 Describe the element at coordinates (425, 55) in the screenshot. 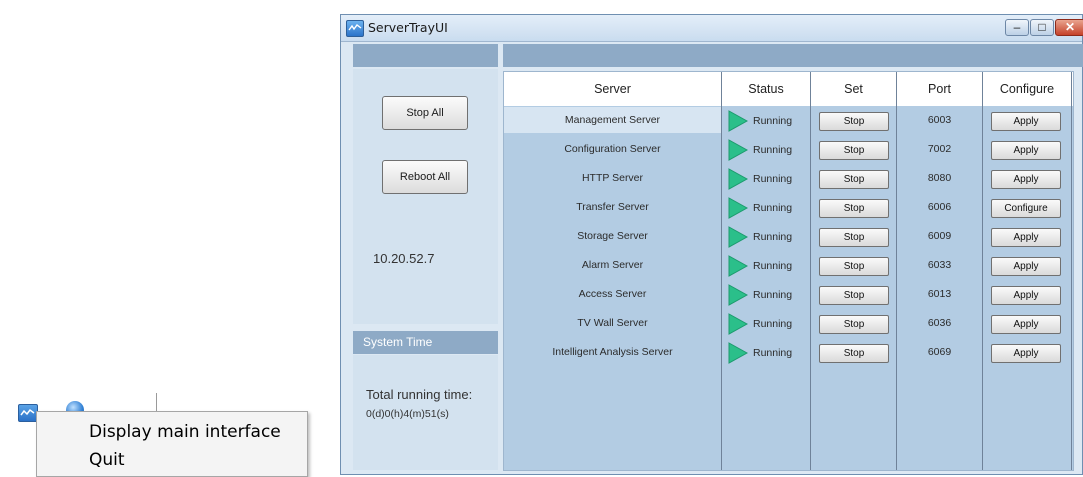

I see `left-panel-header` at that location.